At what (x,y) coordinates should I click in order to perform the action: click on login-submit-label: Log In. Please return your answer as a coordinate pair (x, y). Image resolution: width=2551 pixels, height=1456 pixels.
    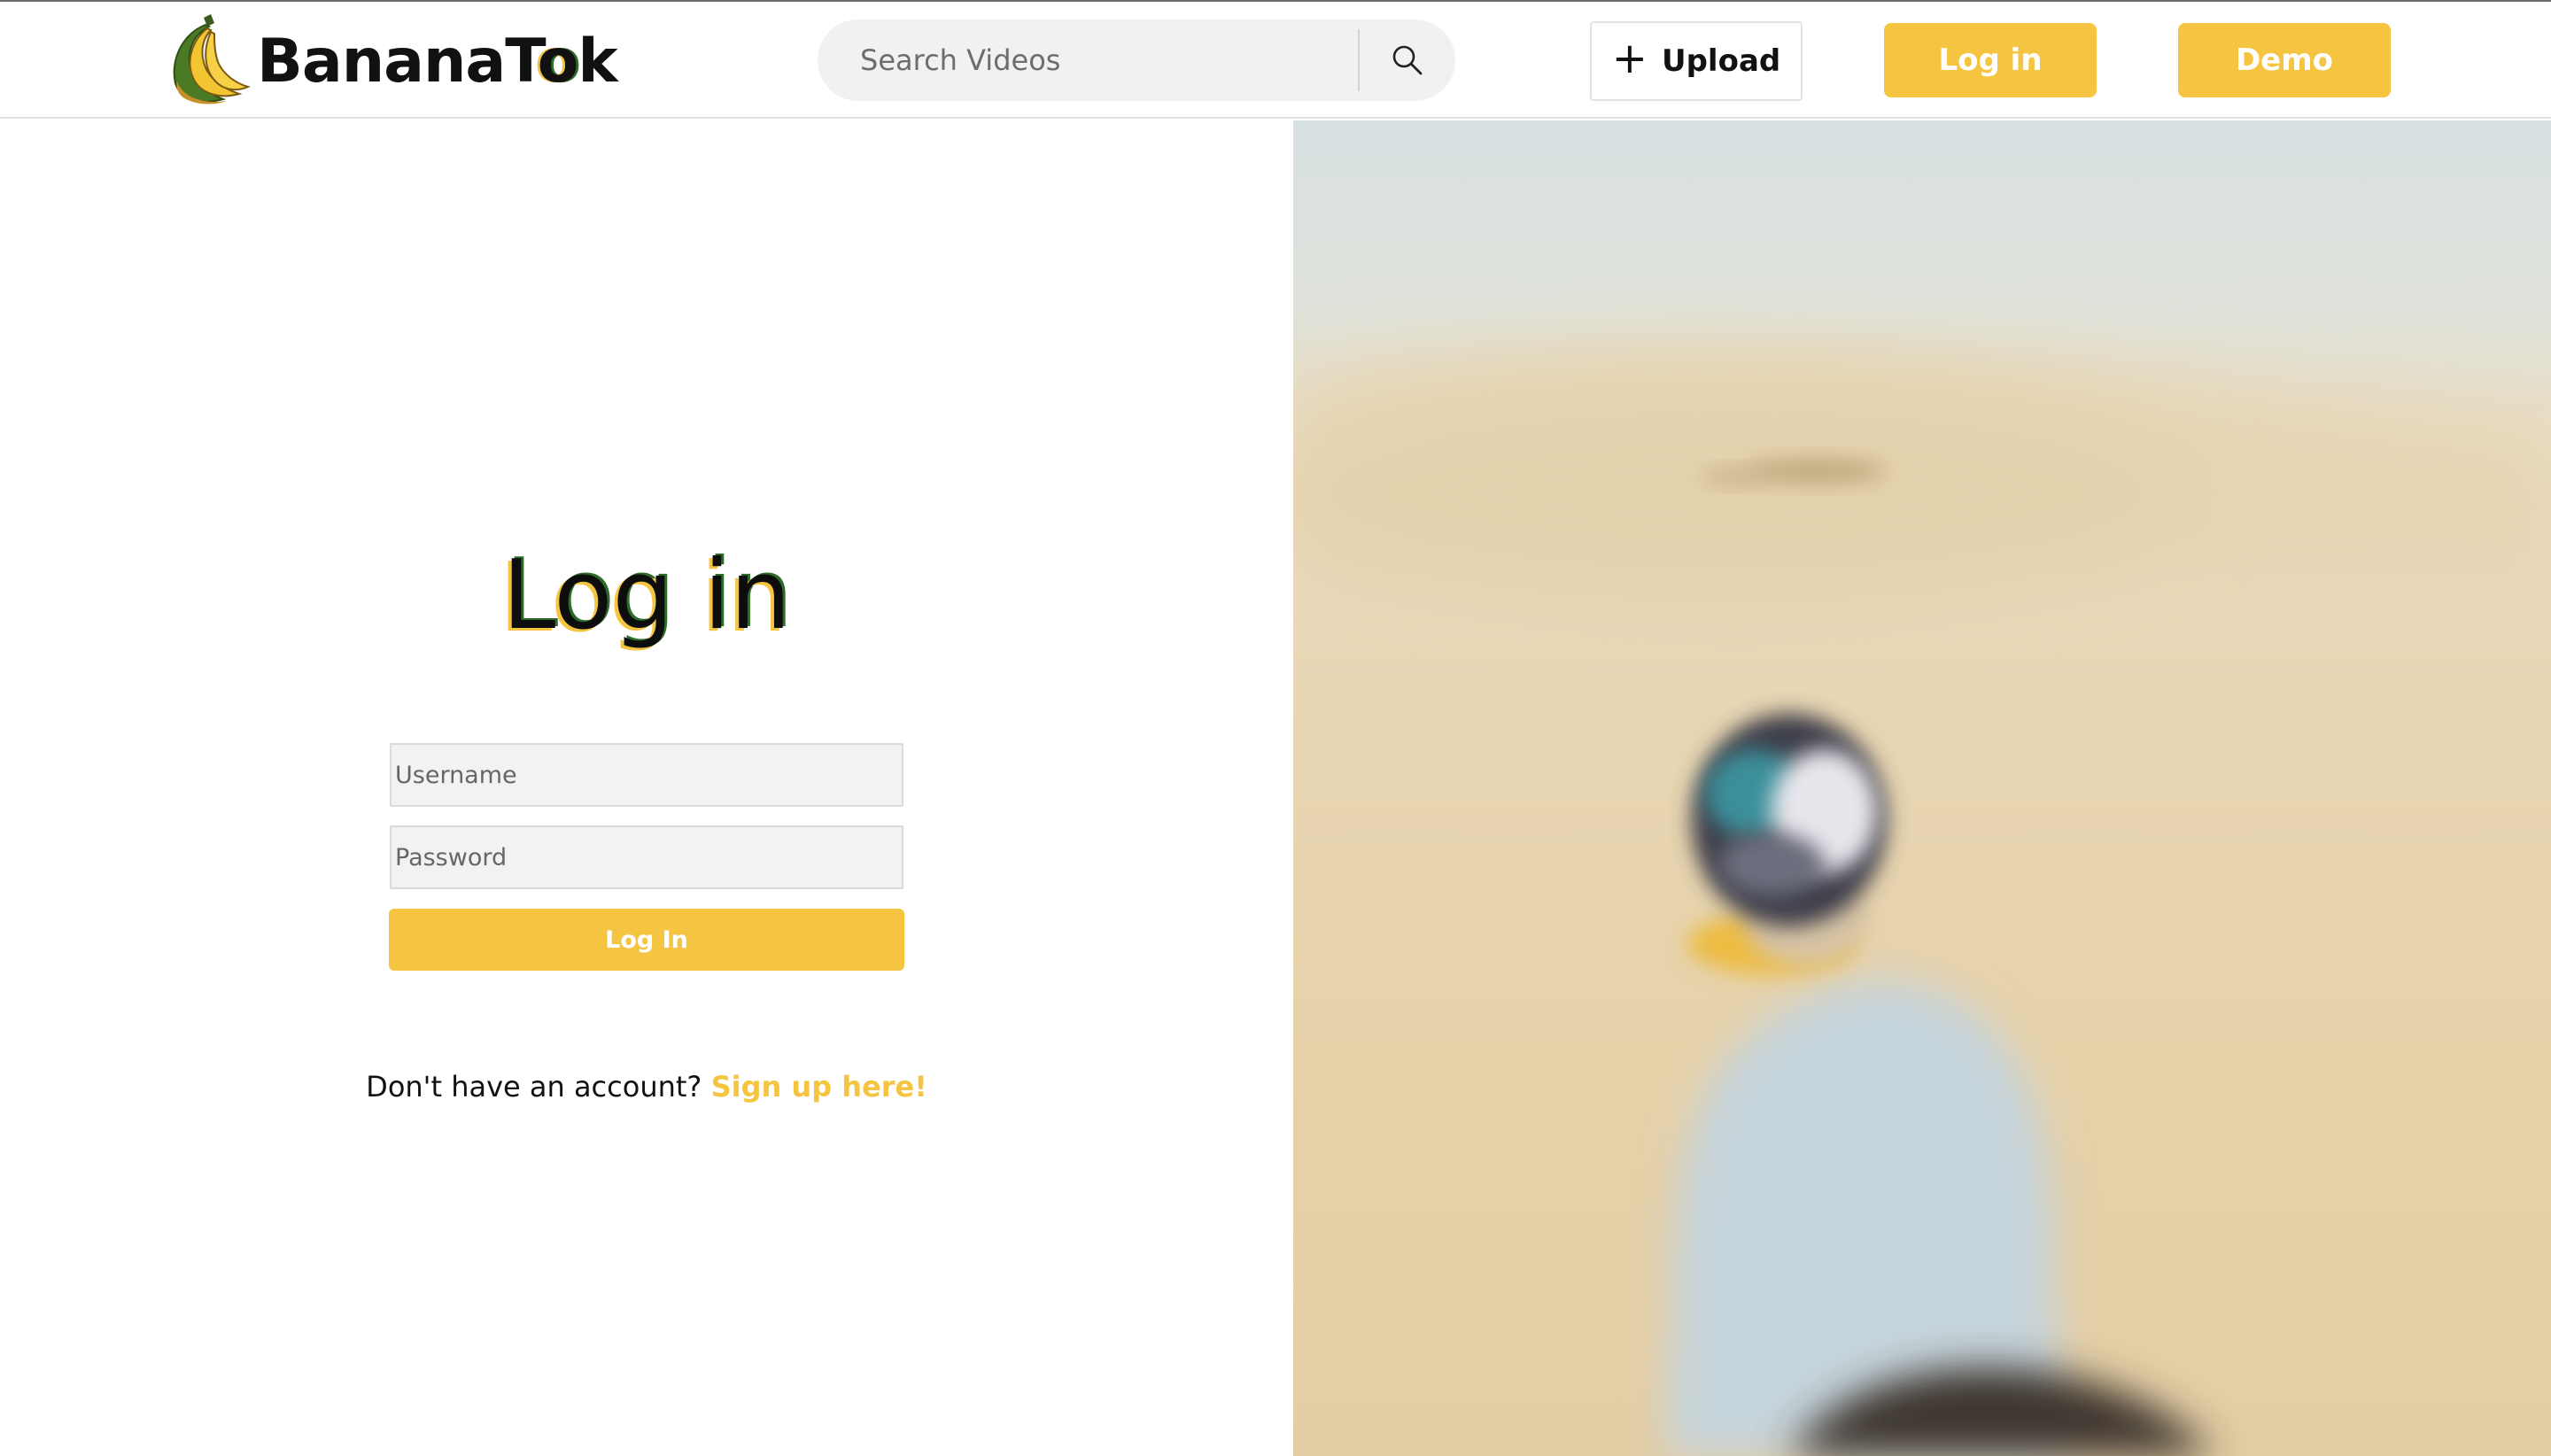
    Looking at the image, I should click on (646, 940).